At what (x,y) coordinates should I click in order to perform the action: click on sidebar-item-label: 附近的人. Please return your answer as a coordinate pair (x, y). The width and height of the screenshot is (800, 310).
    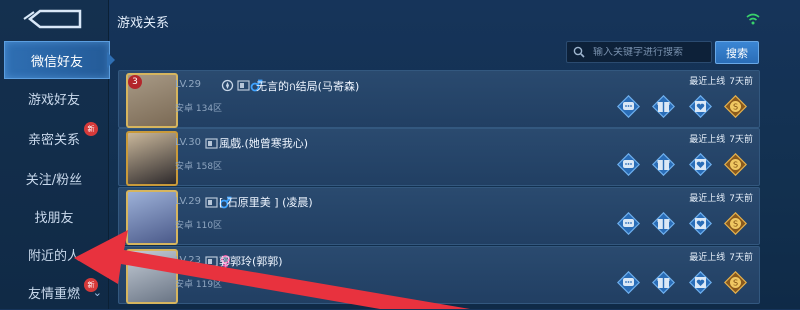
    Looking at the image, I should click on (53, 256).